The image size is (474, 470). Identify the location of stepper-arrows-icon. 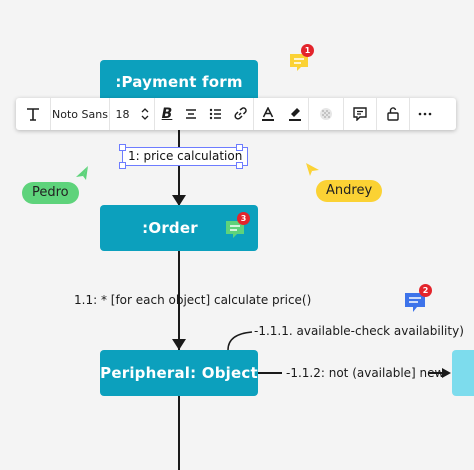
(145, 114).